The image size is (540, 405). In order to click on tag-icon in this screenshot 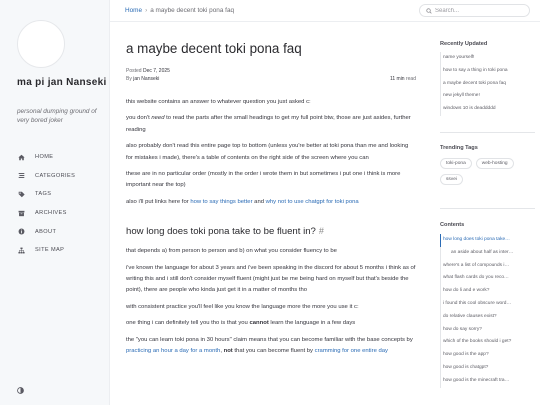, I will do `click(21, 194)`.